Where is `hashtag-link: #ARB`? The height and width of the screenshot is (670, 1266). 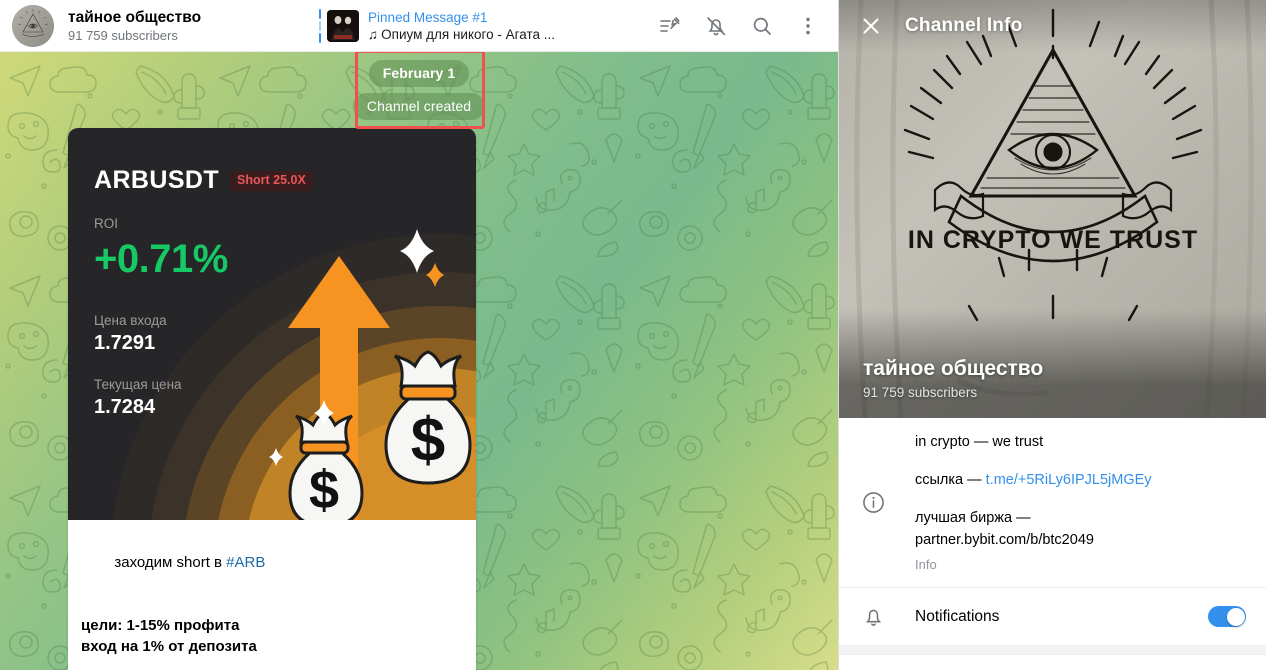 hashtag-link: #ARB is located at coordinates (245, 562).